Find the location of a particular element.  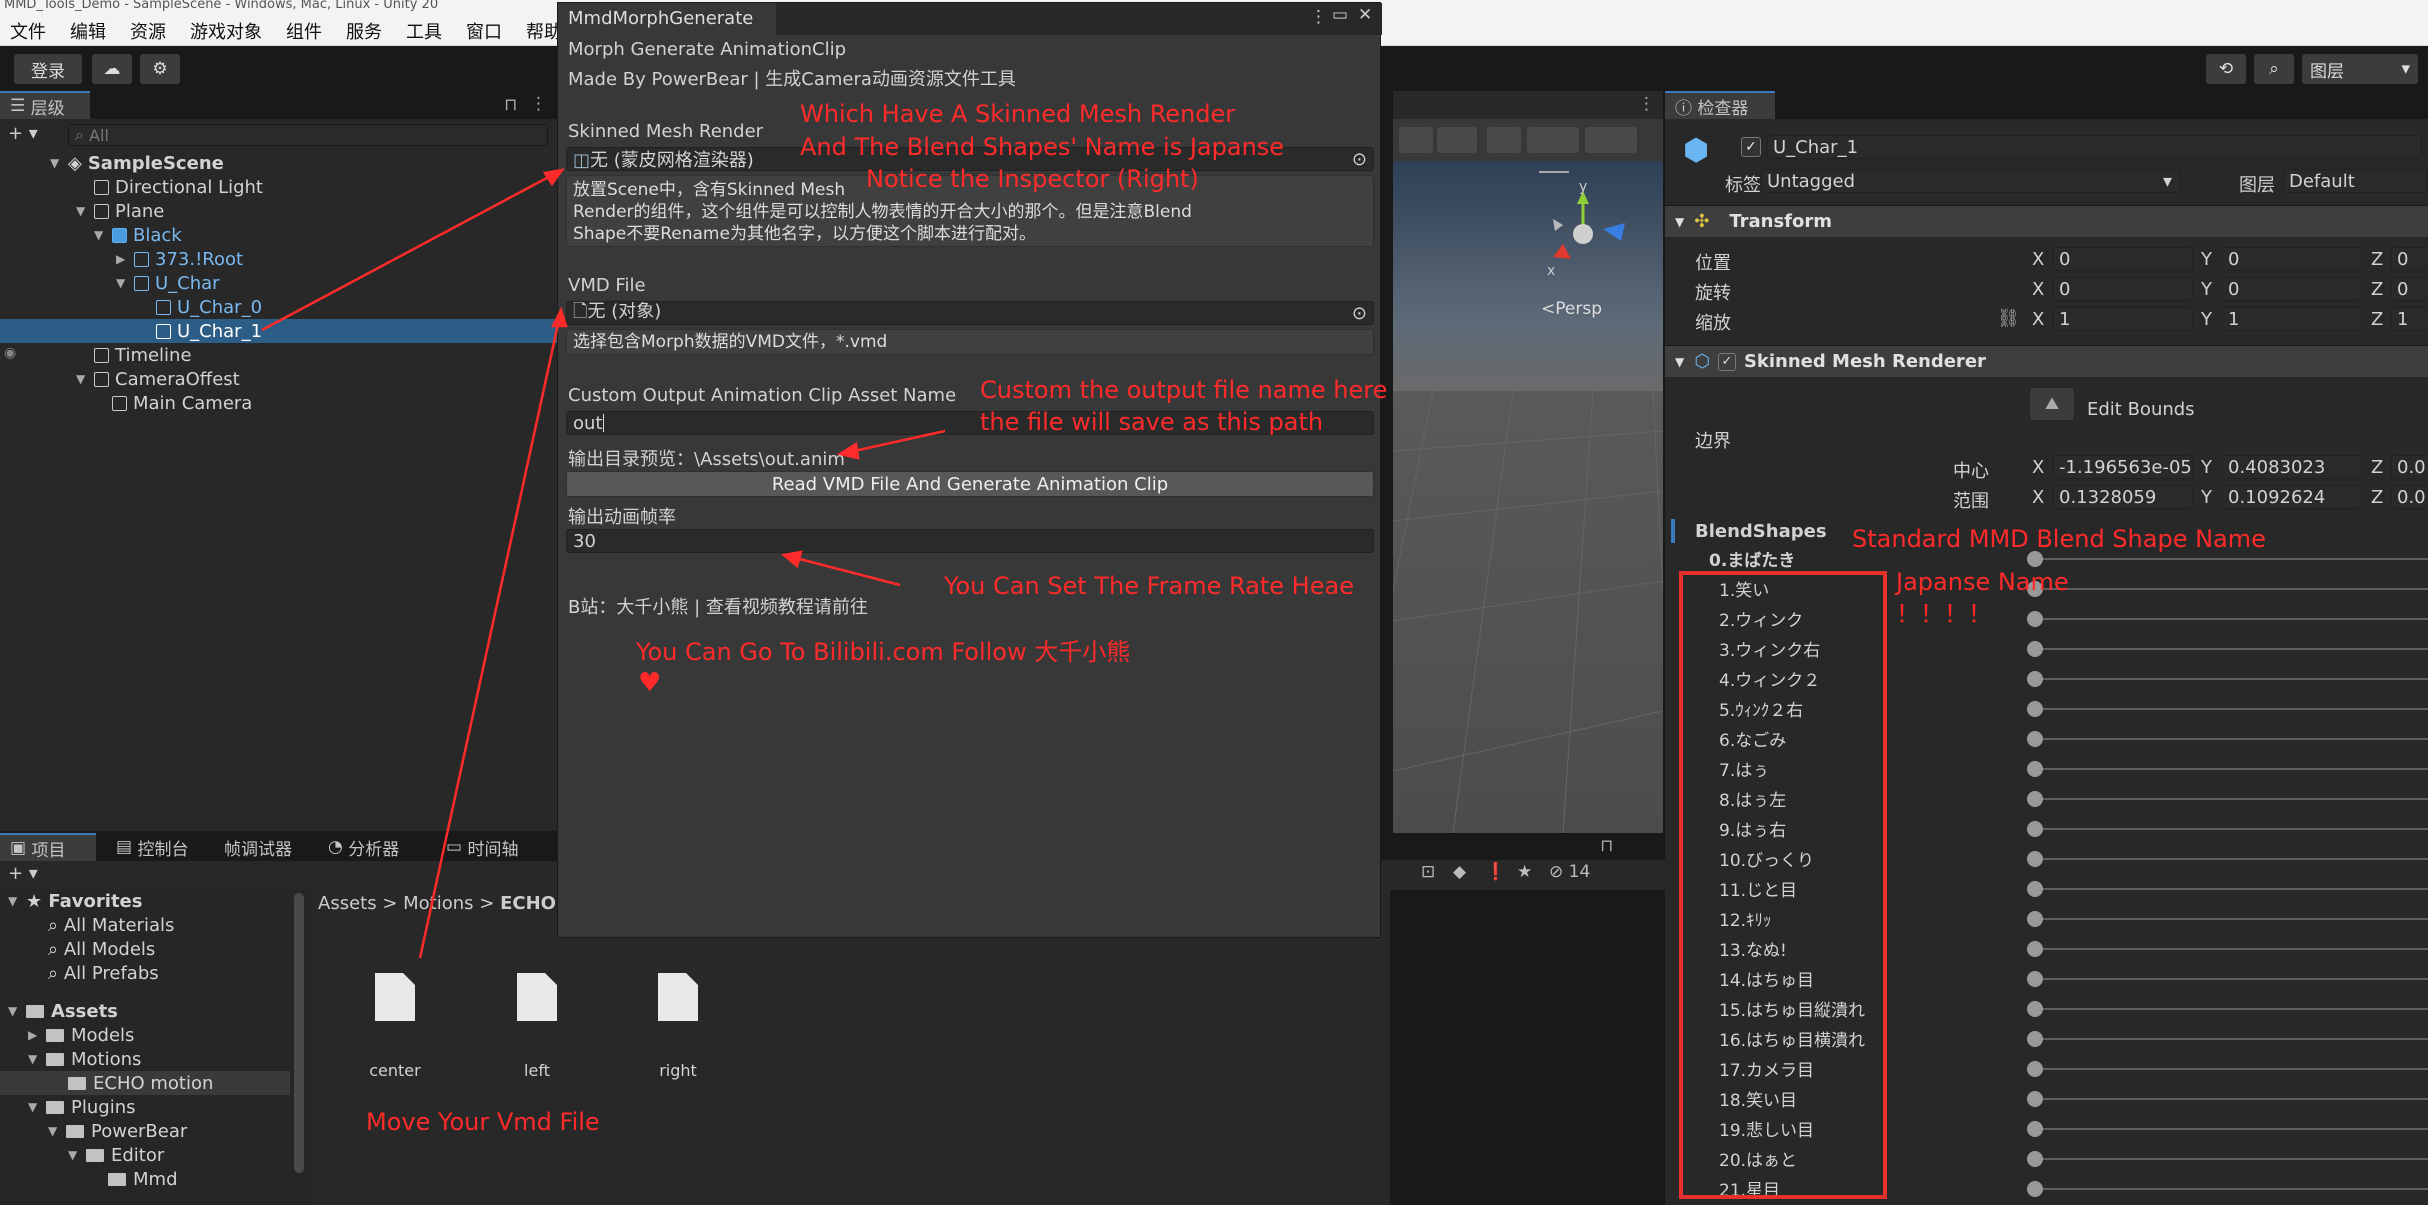

add-button: + ▾ is located at coordinates (23, 873).